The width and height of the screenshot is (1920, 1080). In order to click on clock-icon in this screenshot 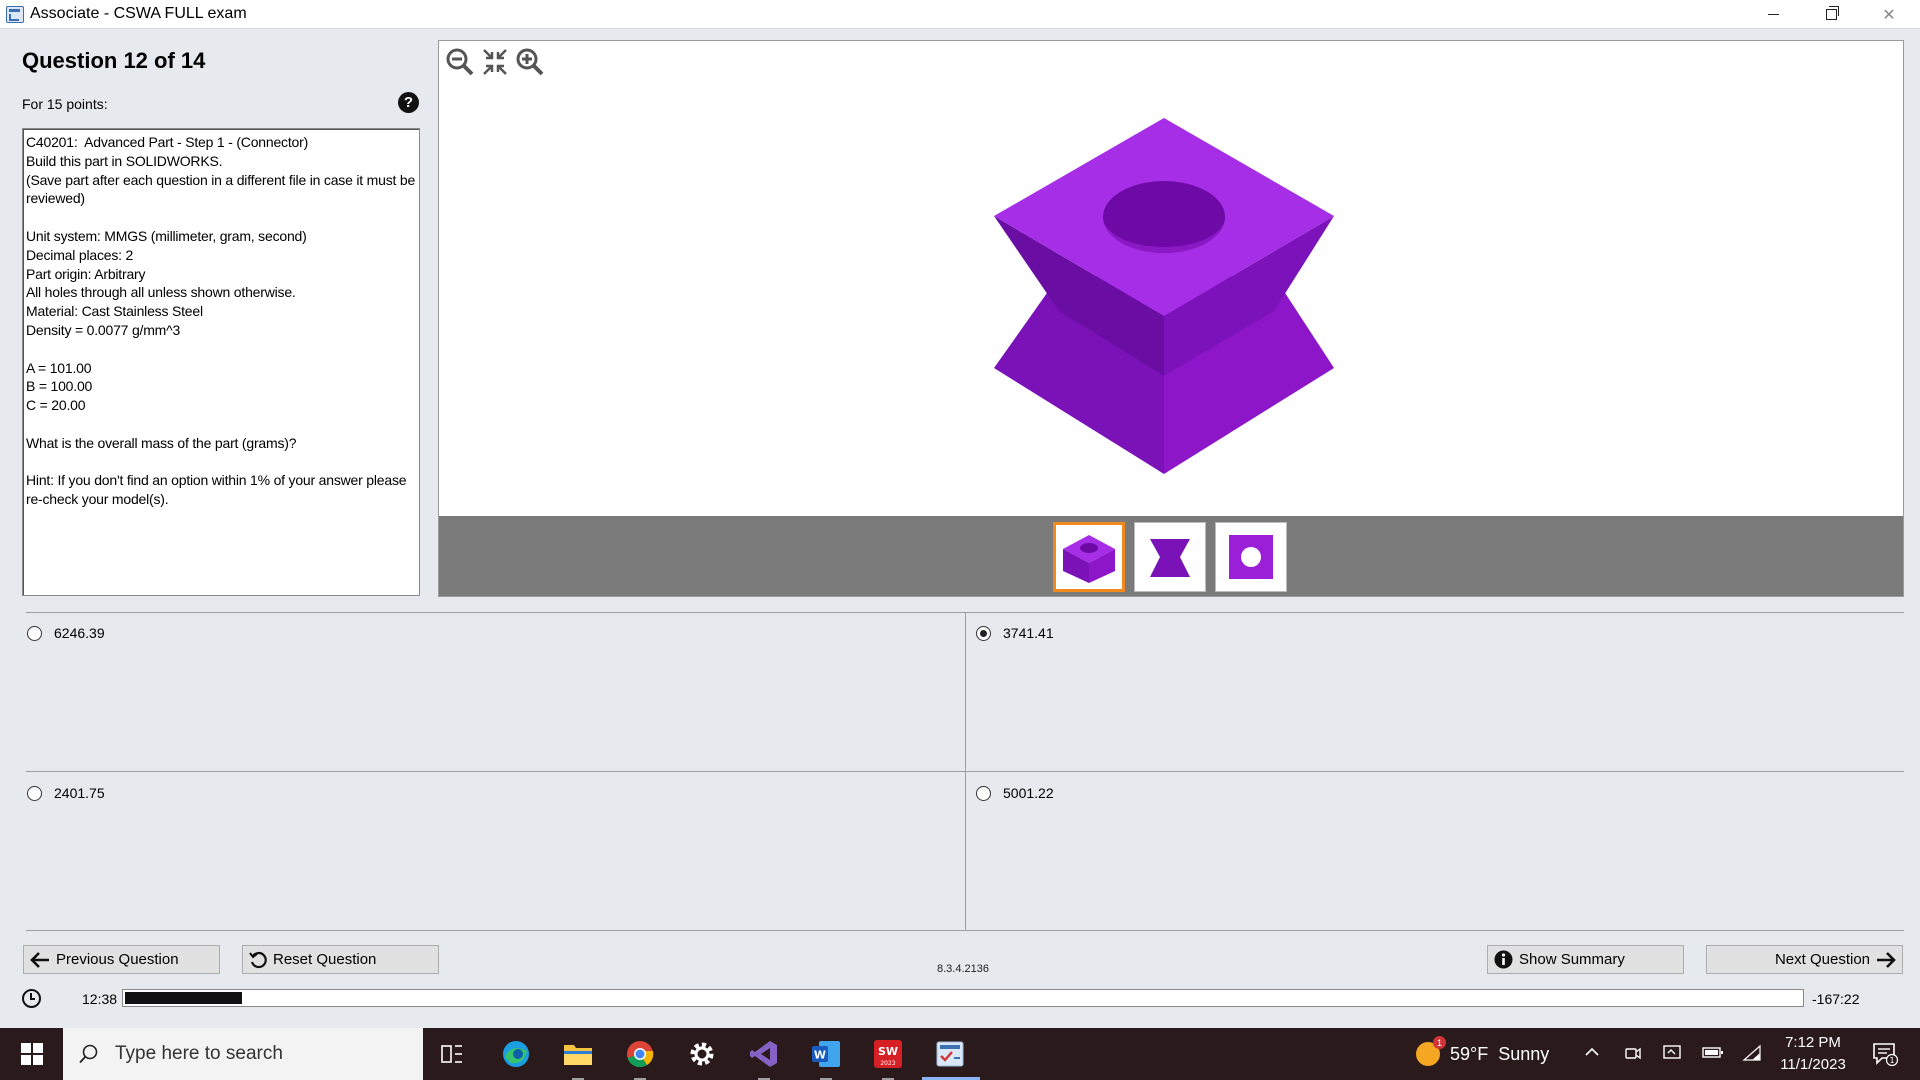, I will do `click(31, 998)`.